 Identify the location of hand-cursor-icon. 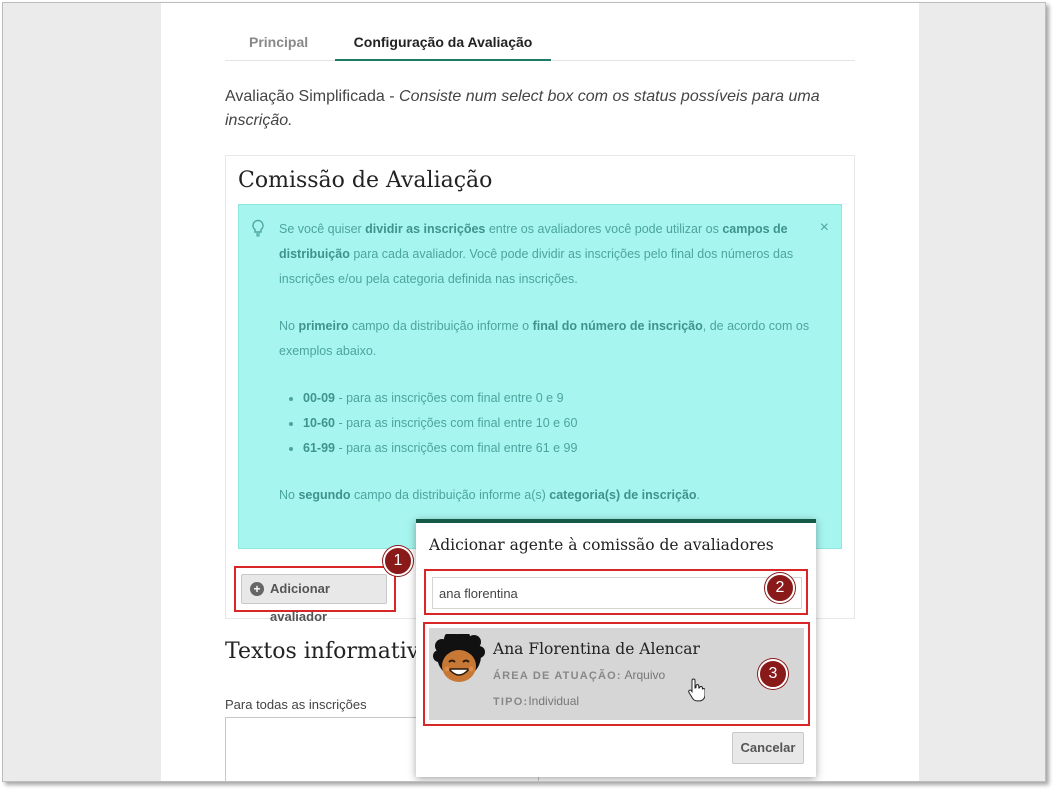
(696, 690).